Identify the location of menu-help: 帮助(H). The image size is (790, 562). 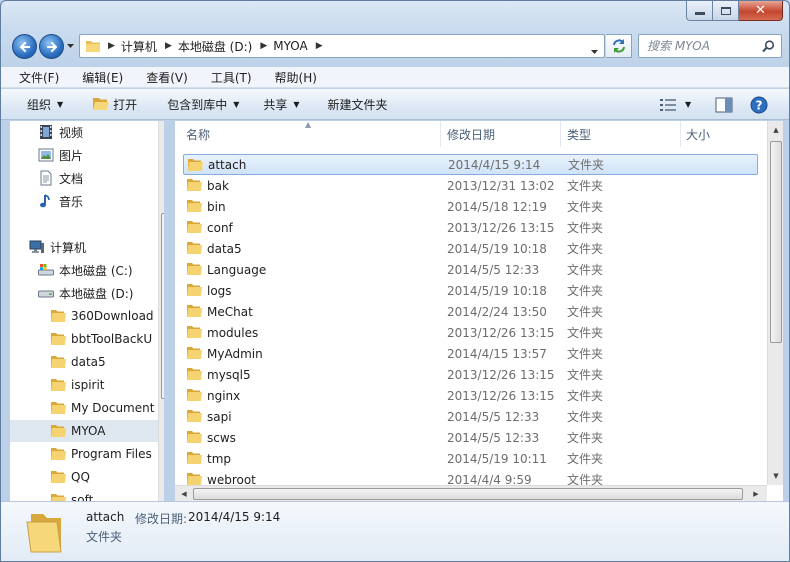
(289, 77).